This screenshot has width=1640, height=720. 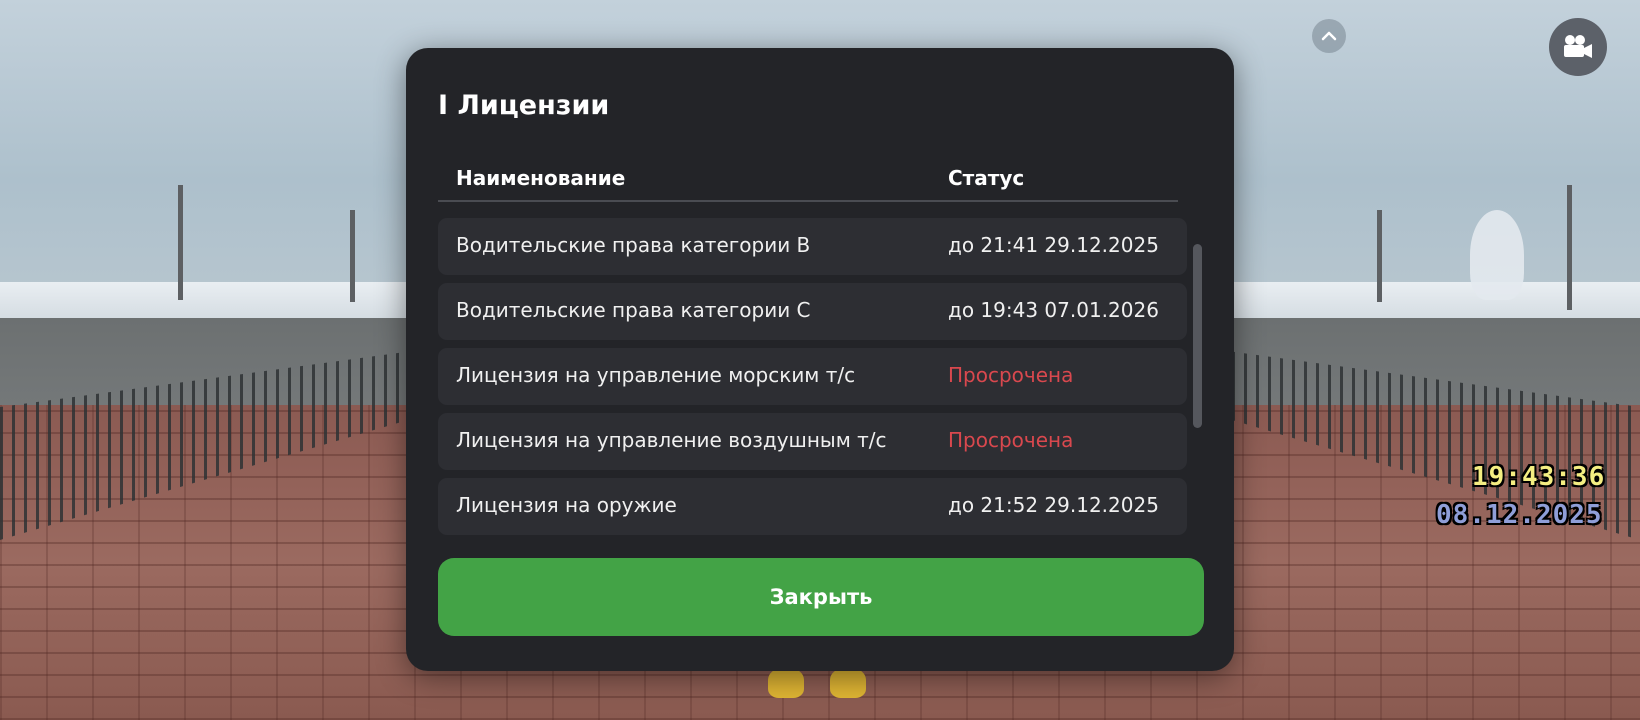 I want to click on camera-button, so click(x=1578, y=47).